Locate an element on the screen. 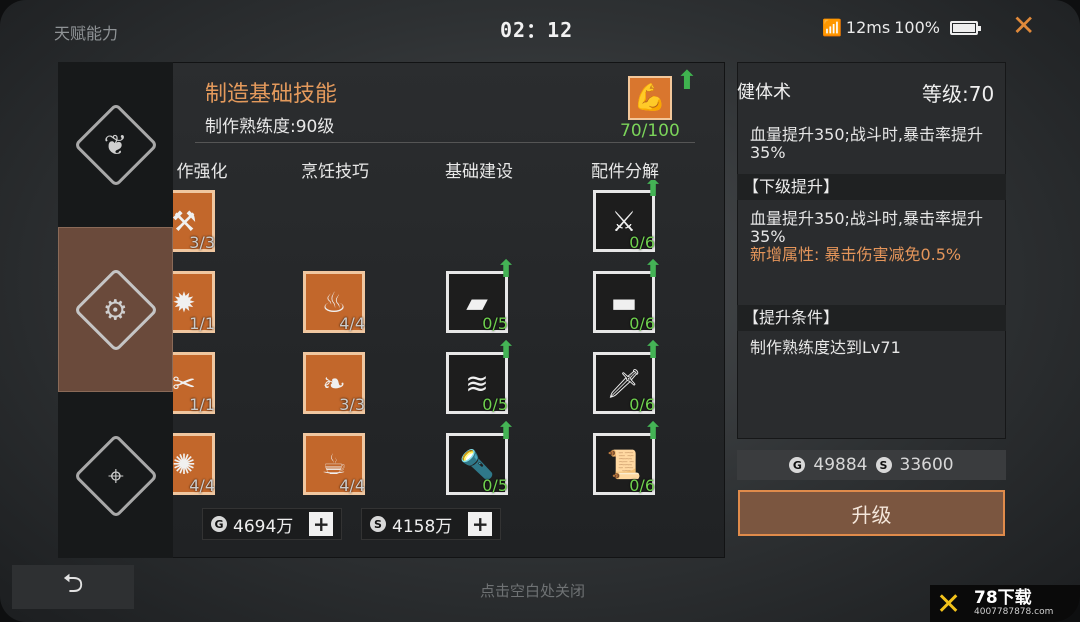 The image size is (1080, 622). skill-node: ✂ 1/1 is located at coordinates (197, 386).